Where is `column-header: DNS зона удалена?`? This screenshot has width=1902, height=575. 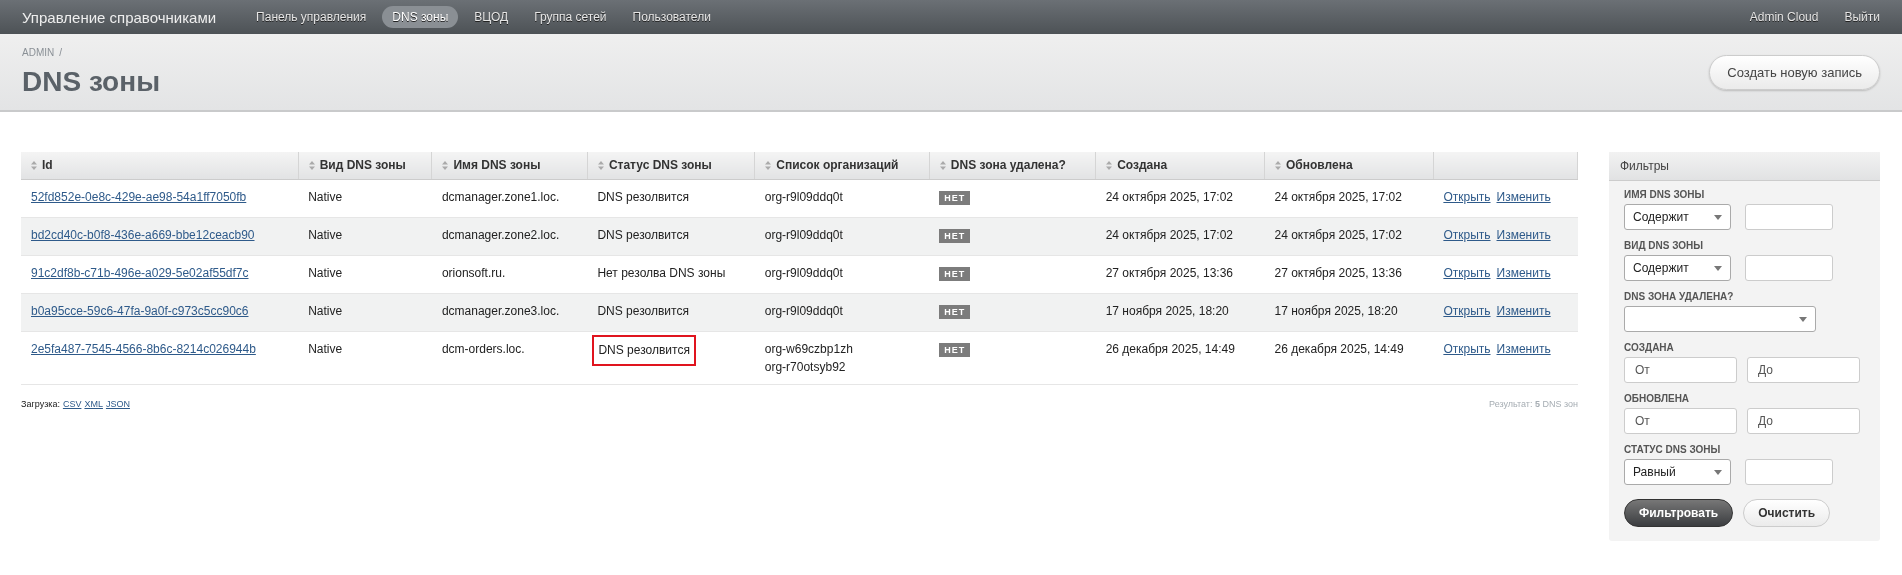
column-header: DNS зона удалена? is located at coordinates (1012, 166).